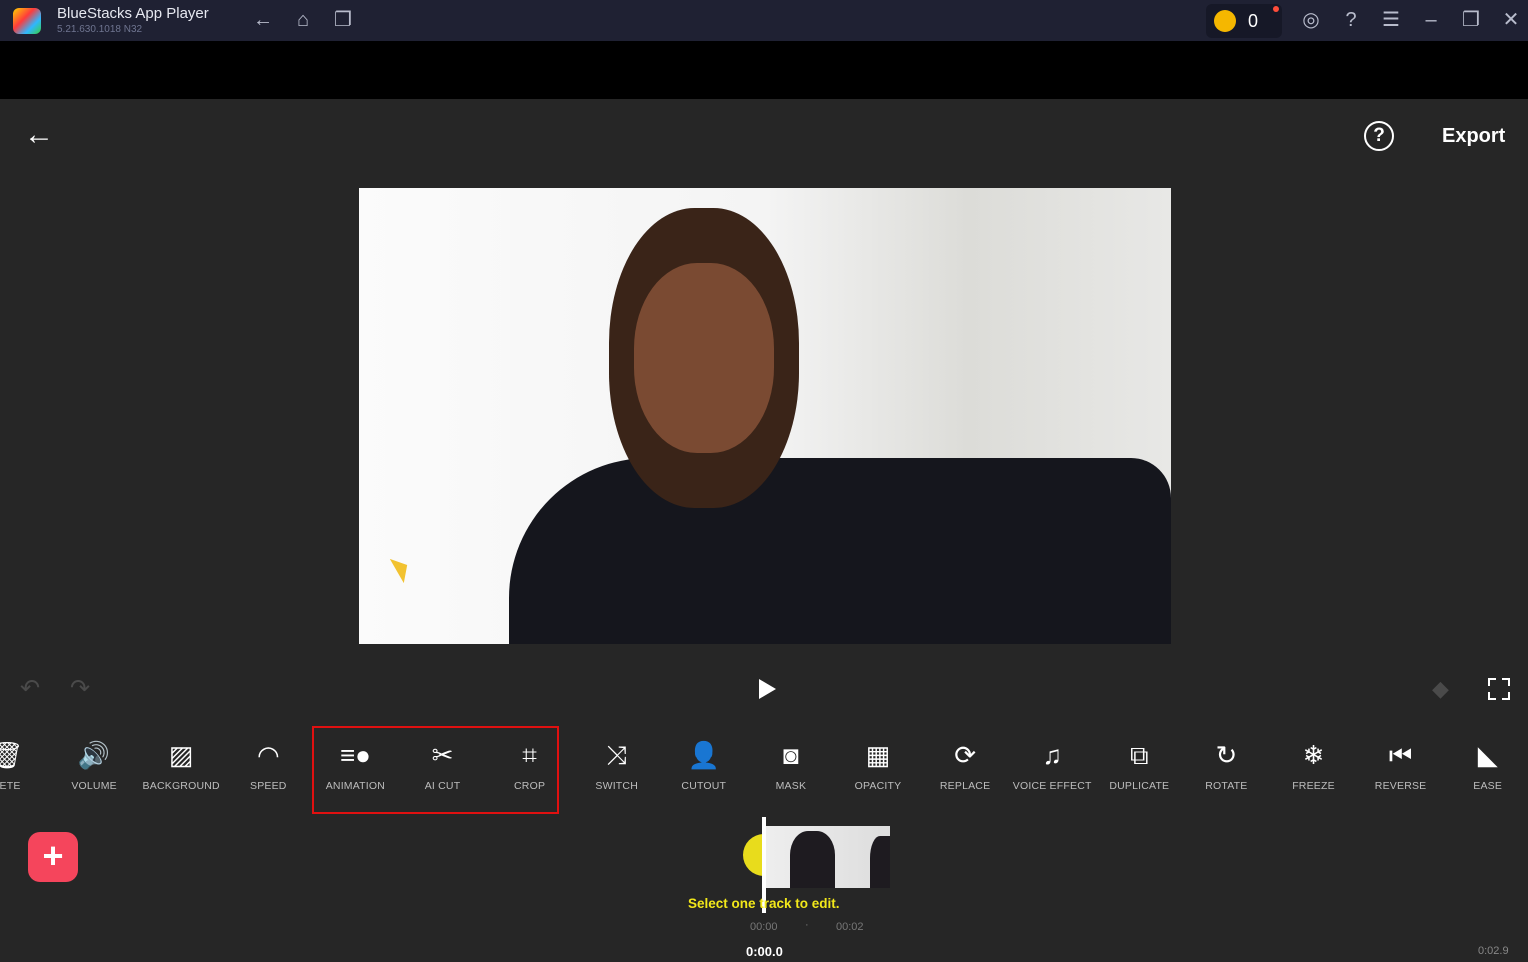 Image resolution: width=1528 pixels, height=962 pixels. What do you see at coordinates (827, 857) in the screenshot?
I see `video-track-clip` at bounding box center [827, 857].